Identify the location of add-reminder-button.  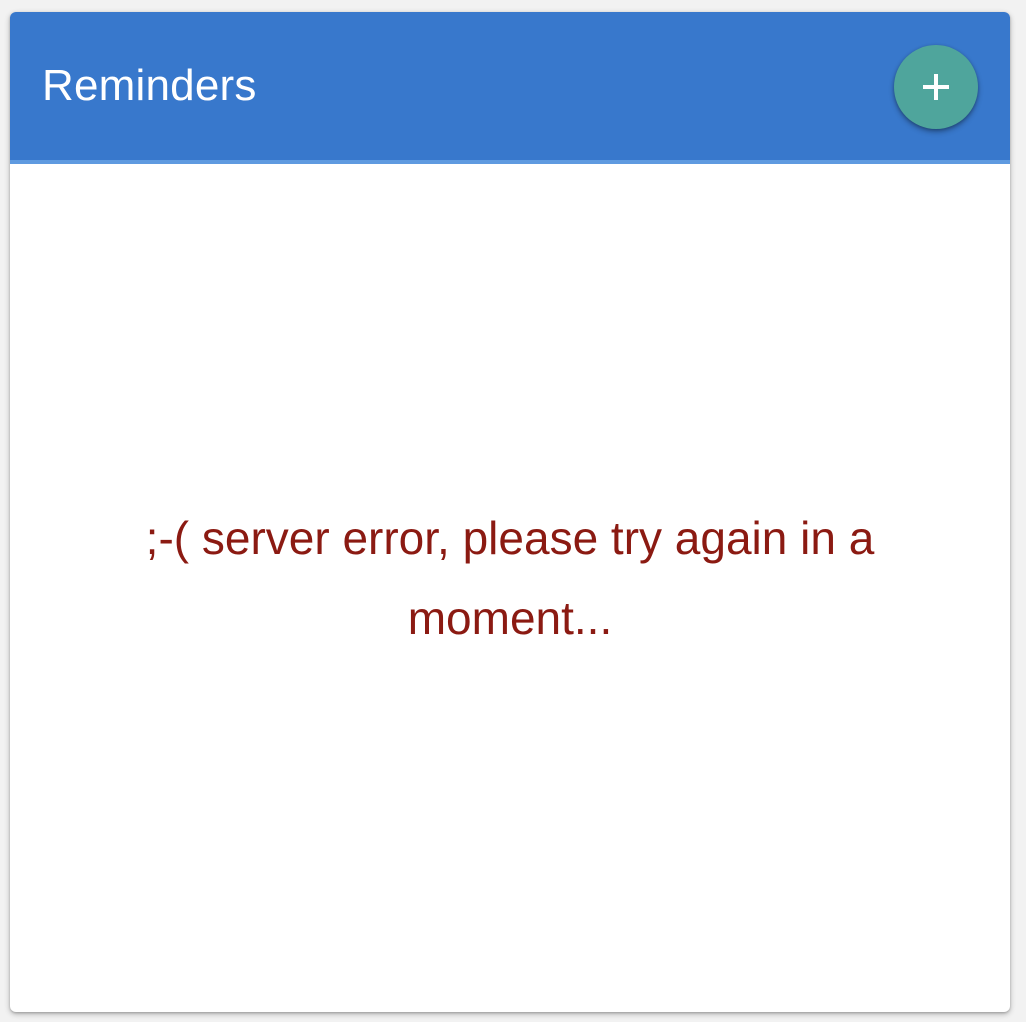
(936, 87).